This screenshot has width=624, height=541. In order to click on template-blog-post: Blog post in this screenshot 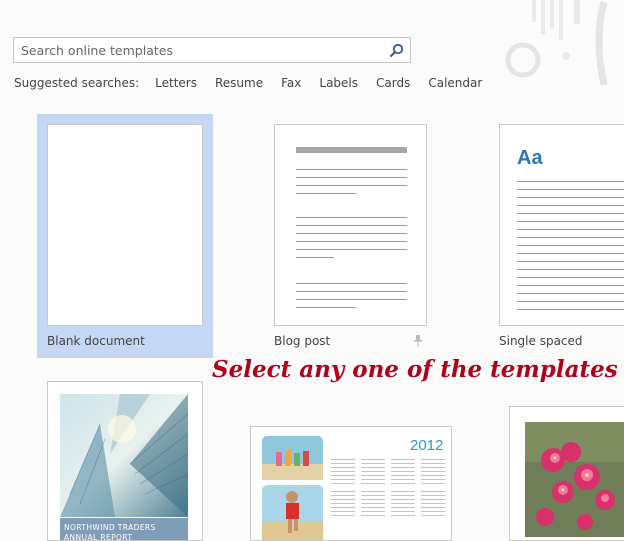, I will do `click(352, 236)`.